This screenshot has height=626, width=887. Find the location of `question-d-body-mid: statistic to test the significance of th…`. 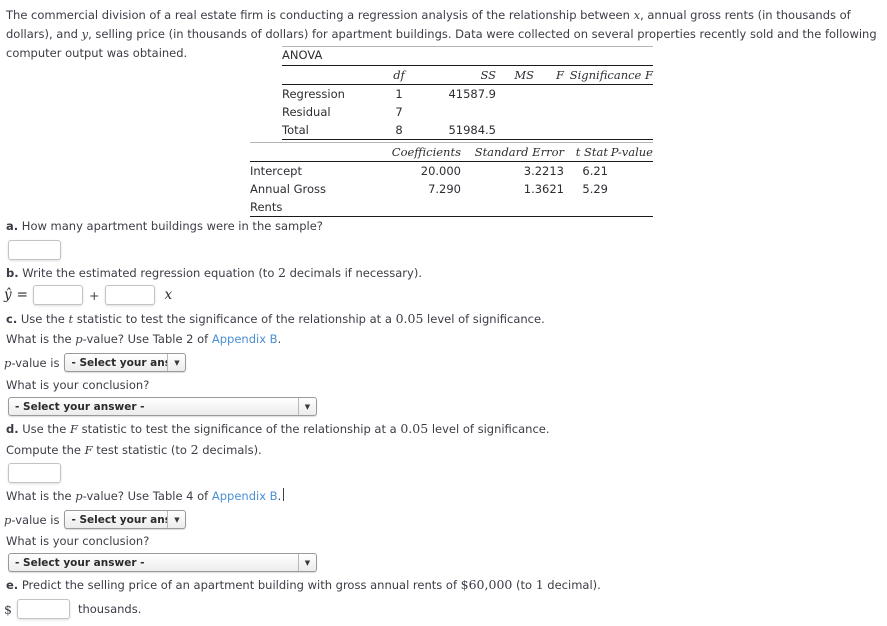

question-d-body-mid: statistic to test the significance of th… is located at coordinates (239, 429).